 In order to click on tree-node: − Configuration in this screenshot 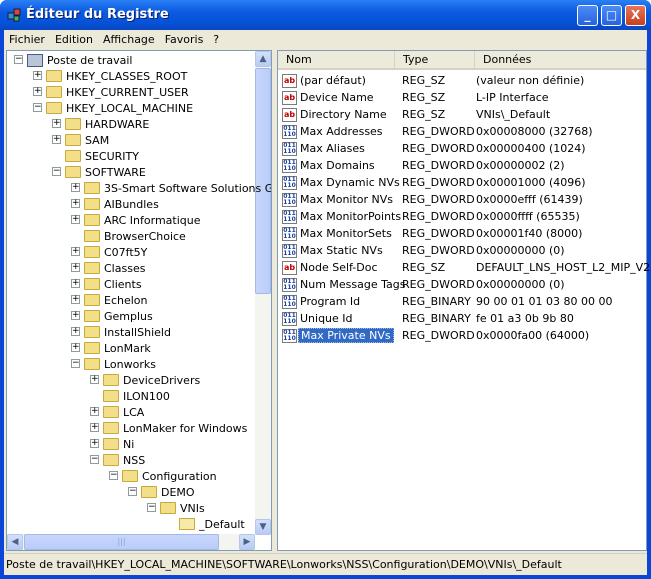, I will do `click(163, 476)`.